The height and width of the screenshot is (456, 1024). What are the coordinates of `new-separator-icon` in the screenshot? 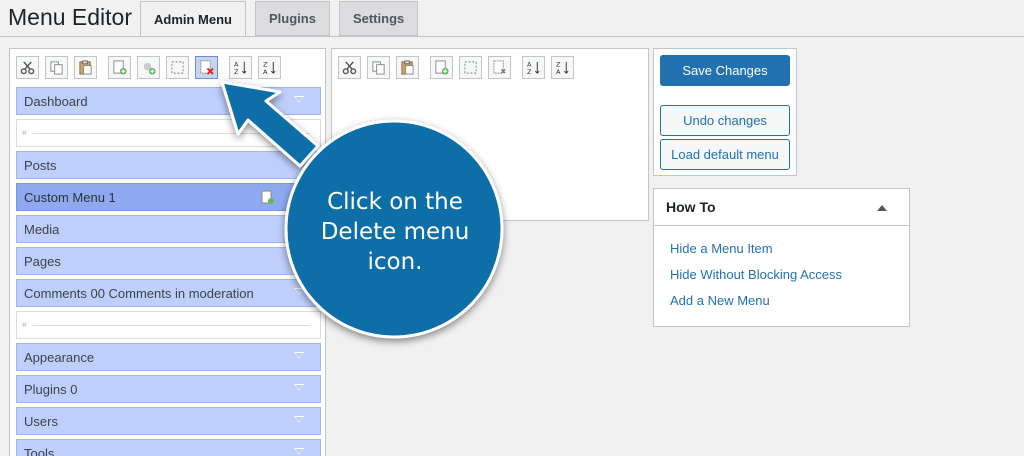 It's located at (149, 68).